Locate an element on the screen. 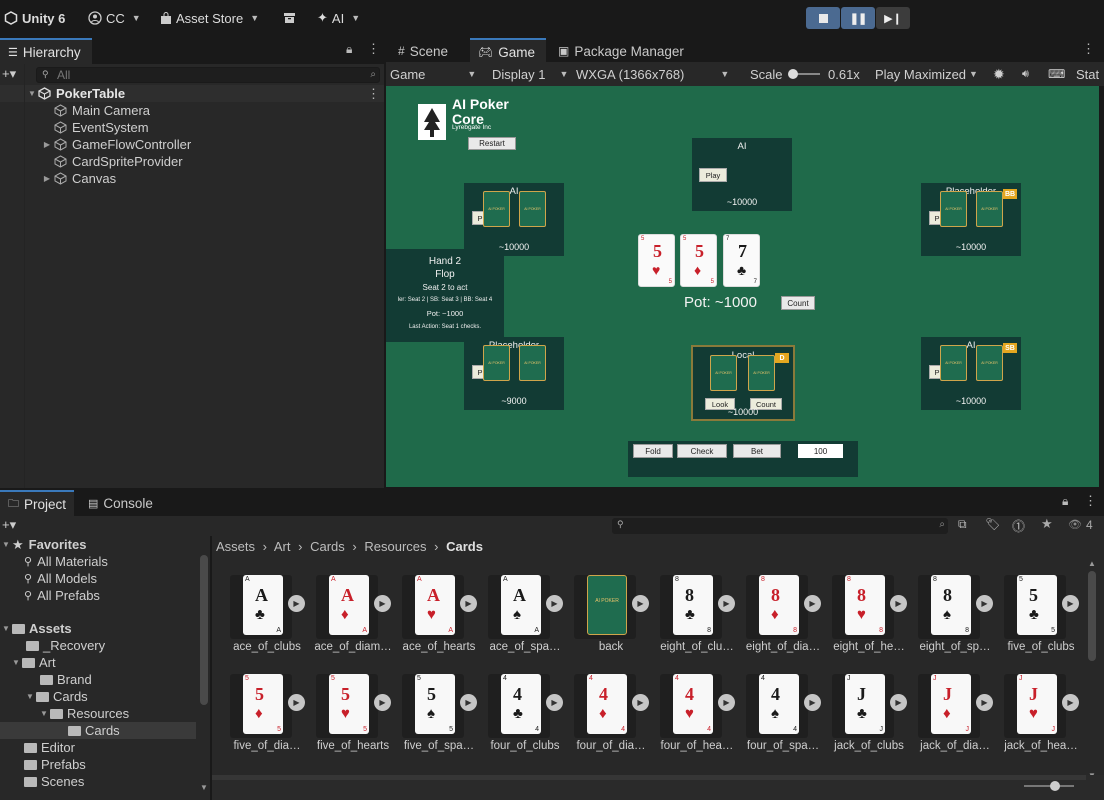  hierarchy-item-gameflowcontroller: ▶ GameFlowController is located at coordinates (115, 144).